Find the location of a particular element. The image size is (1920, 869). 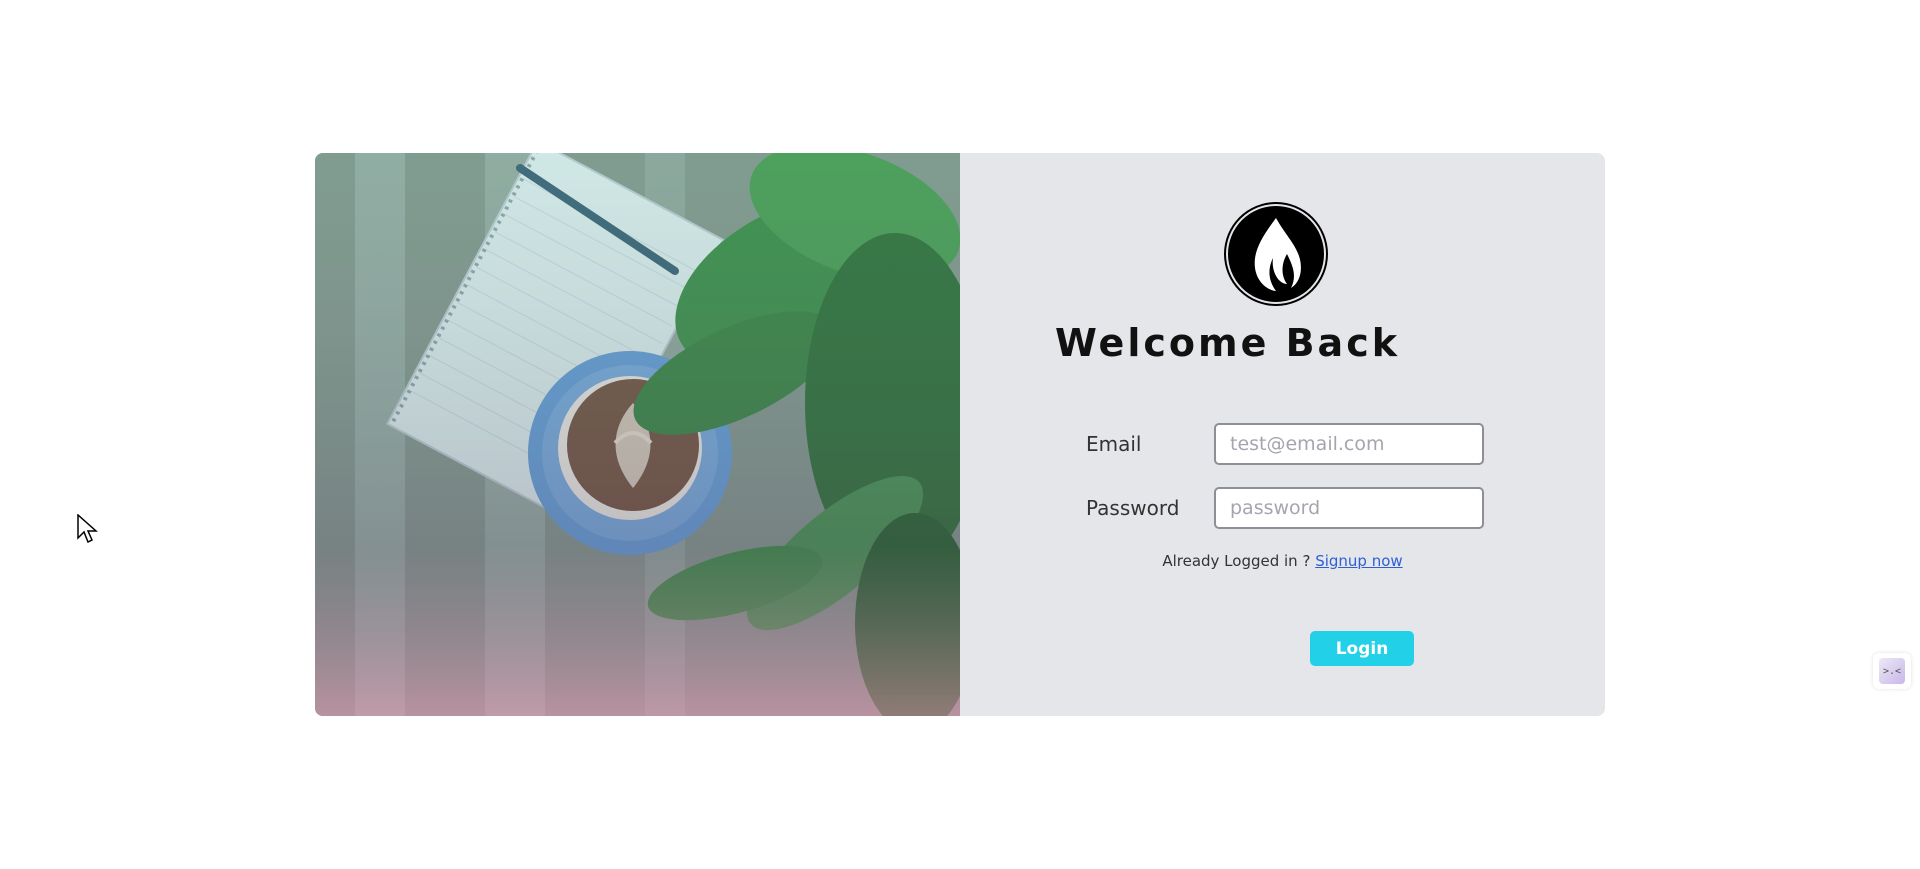

assistant-widget-icon: >.< is located at coordinates (1892, 671).